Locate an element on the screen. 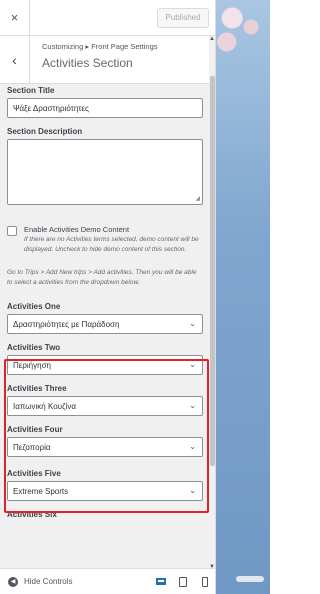 The width and height of the screenshot is (320, 594). customizer-footer: ◀ Hide Controls is located at coordinates (107, 581).